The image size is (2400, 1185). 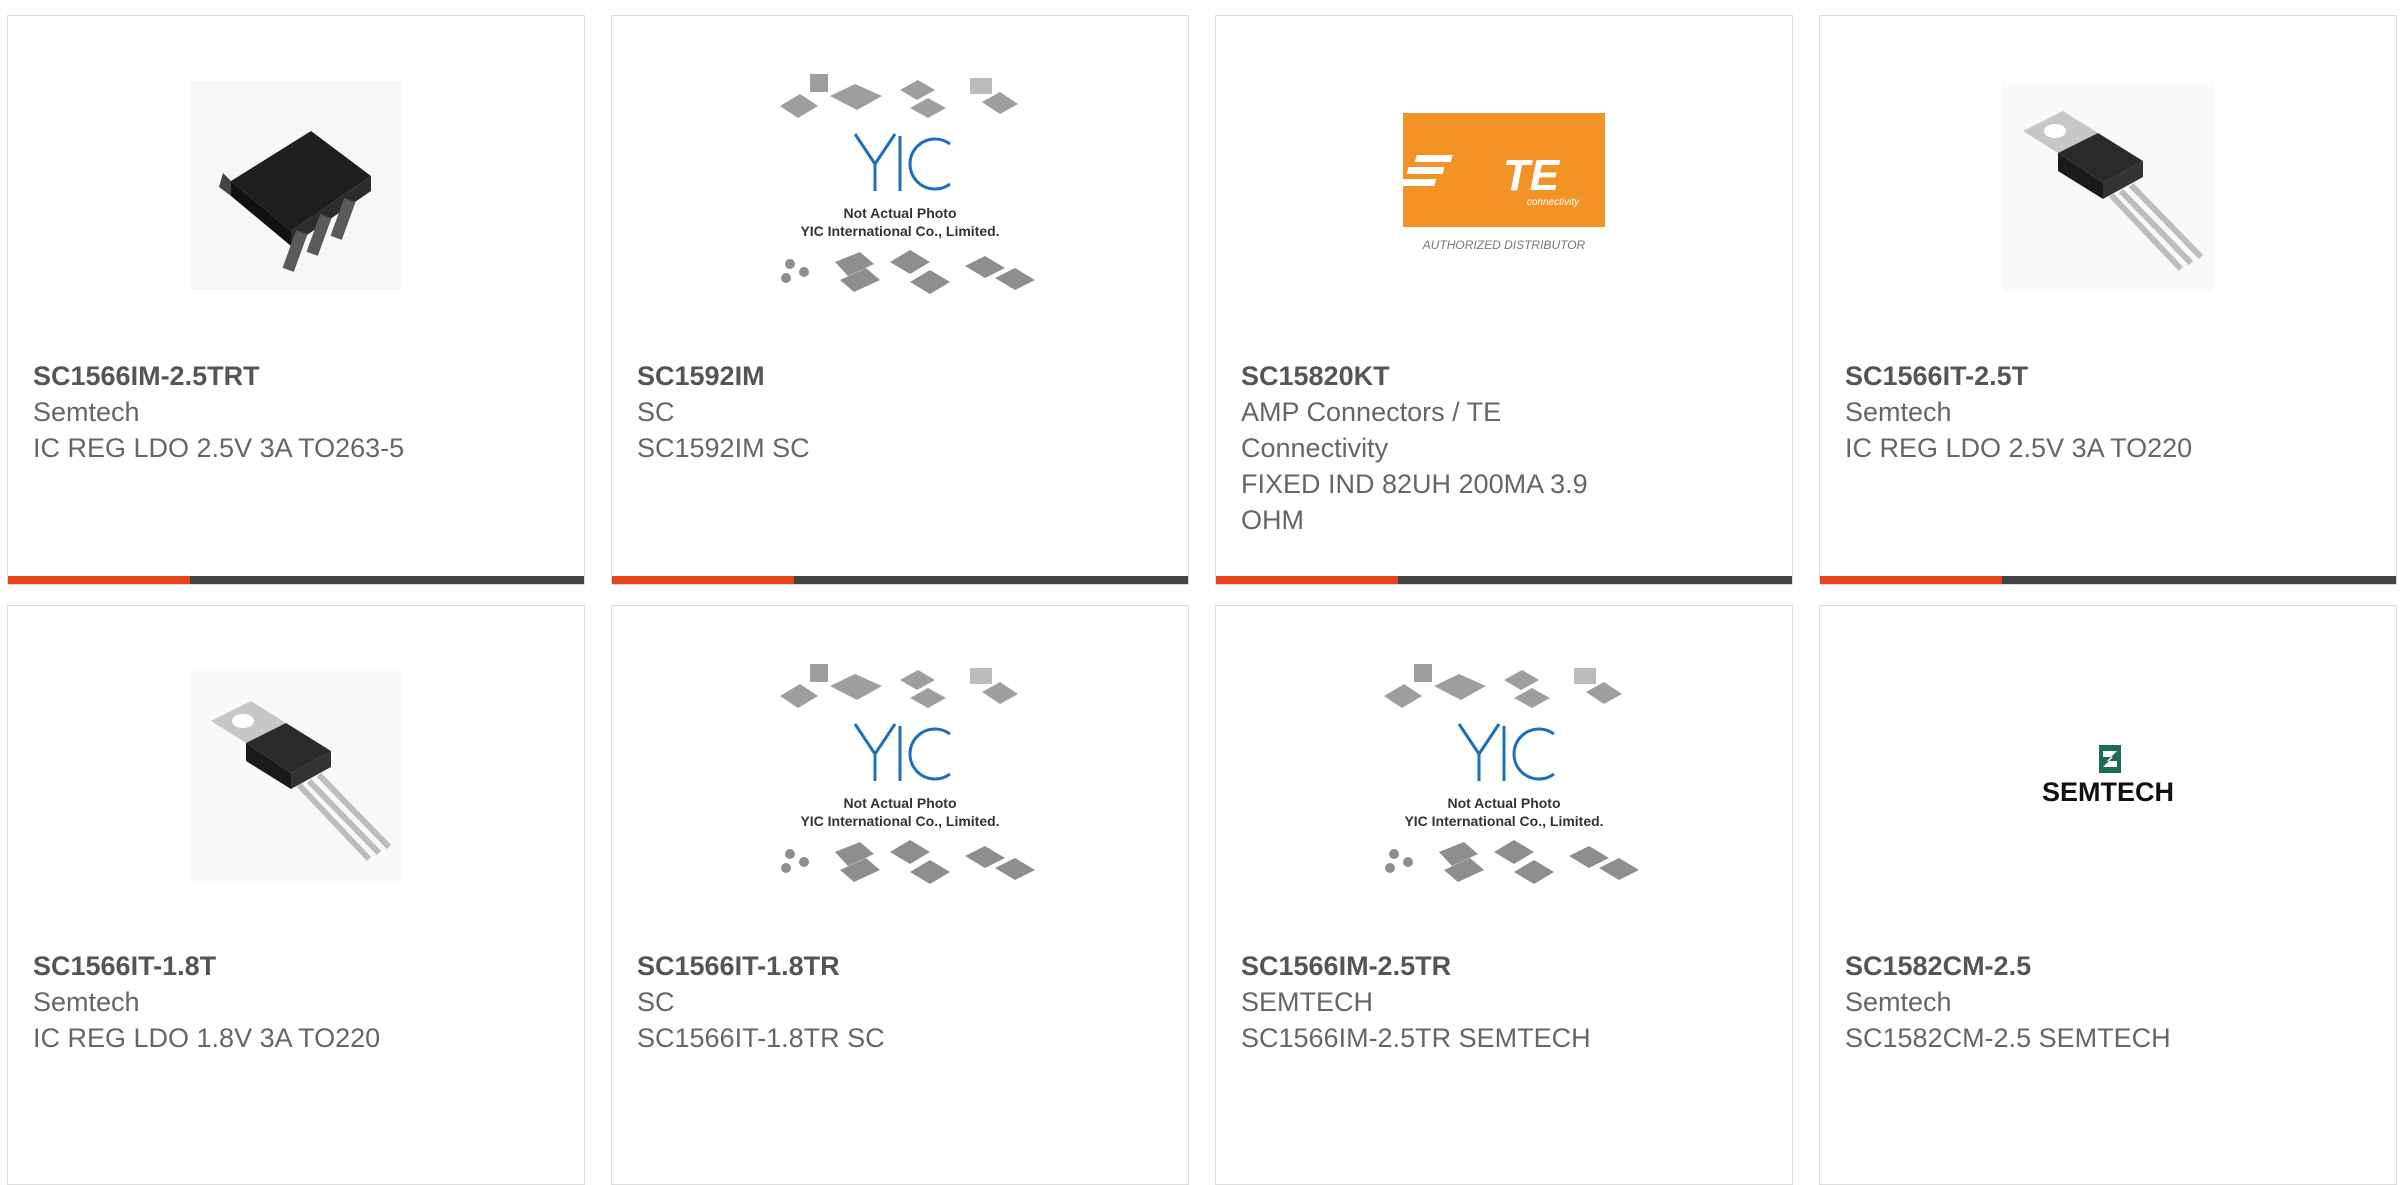 I want to click on manufacturer: AMP Connectors / TE Connectivity, so click(x=1371, y=430).